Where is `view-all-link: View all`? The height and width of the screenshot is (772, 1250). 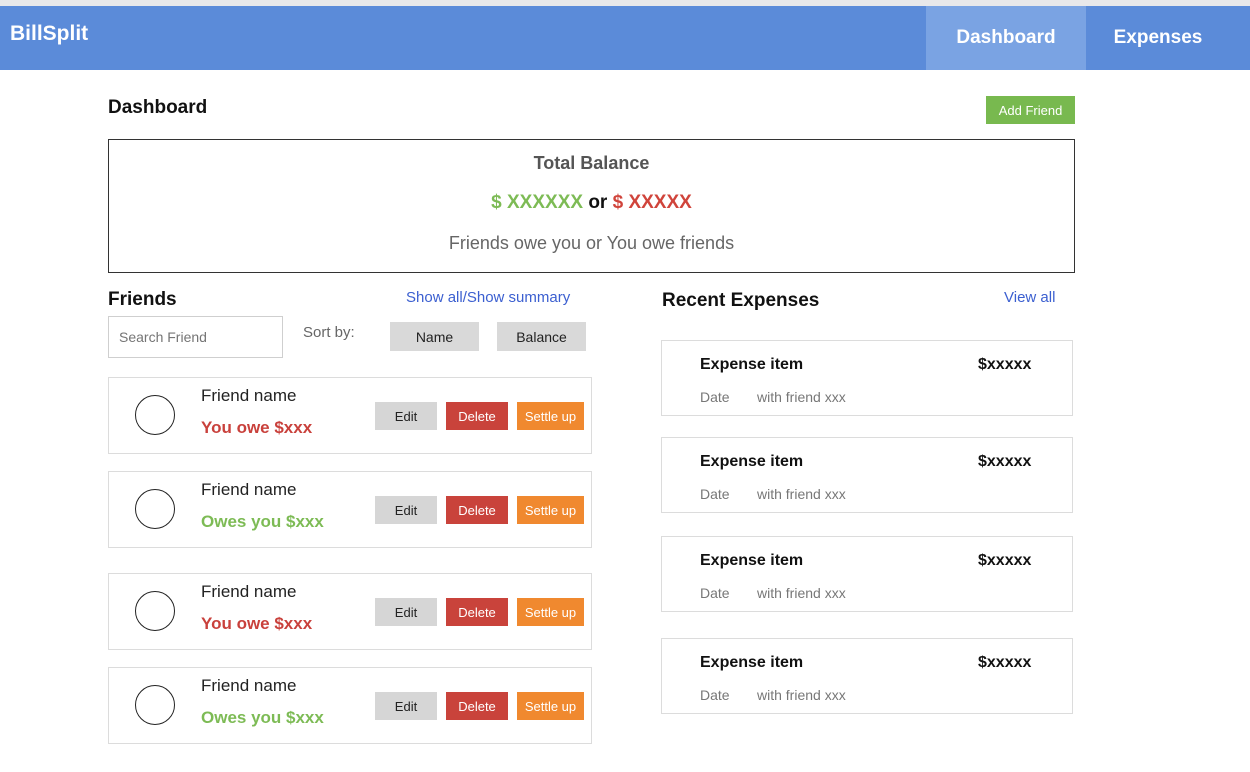 view-all-link: View all is located at coordinates (1029, 297).